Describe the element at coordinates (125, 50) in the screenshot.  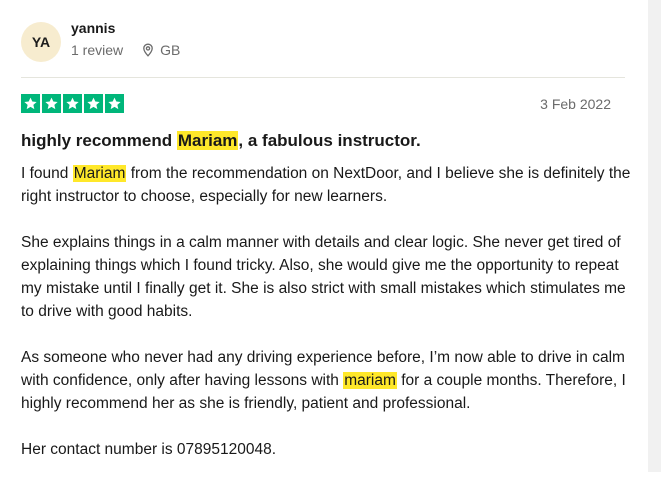
I see `reviewer-meta: 1 review GB` at that location.